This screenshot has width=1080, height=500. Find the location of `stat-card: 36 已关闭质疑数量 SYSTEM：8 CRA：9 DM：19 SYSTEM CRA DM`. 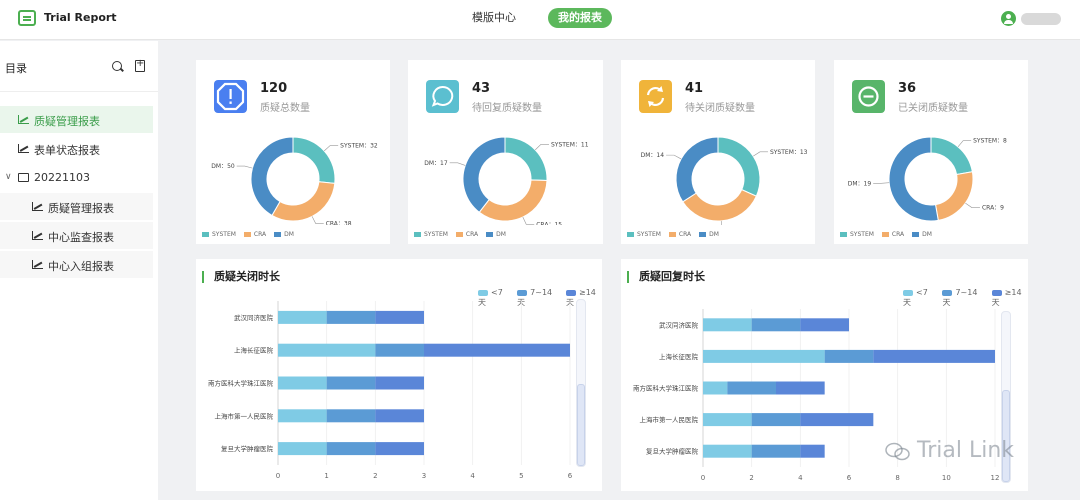

stat-card: 36 已关闭质疑数量 SYSTEM：8 CRA：9 DM：19 SYSTEM CRA DM is located at coordinates (931, 152).